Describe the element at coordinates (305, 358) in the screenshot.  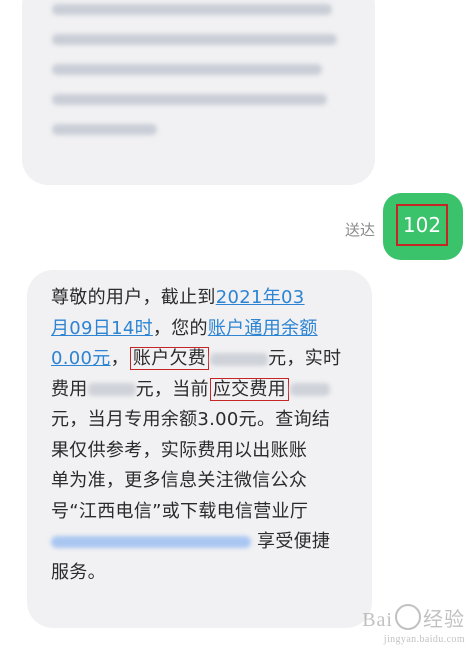
I see `msg-text: 元，实时` at that location.